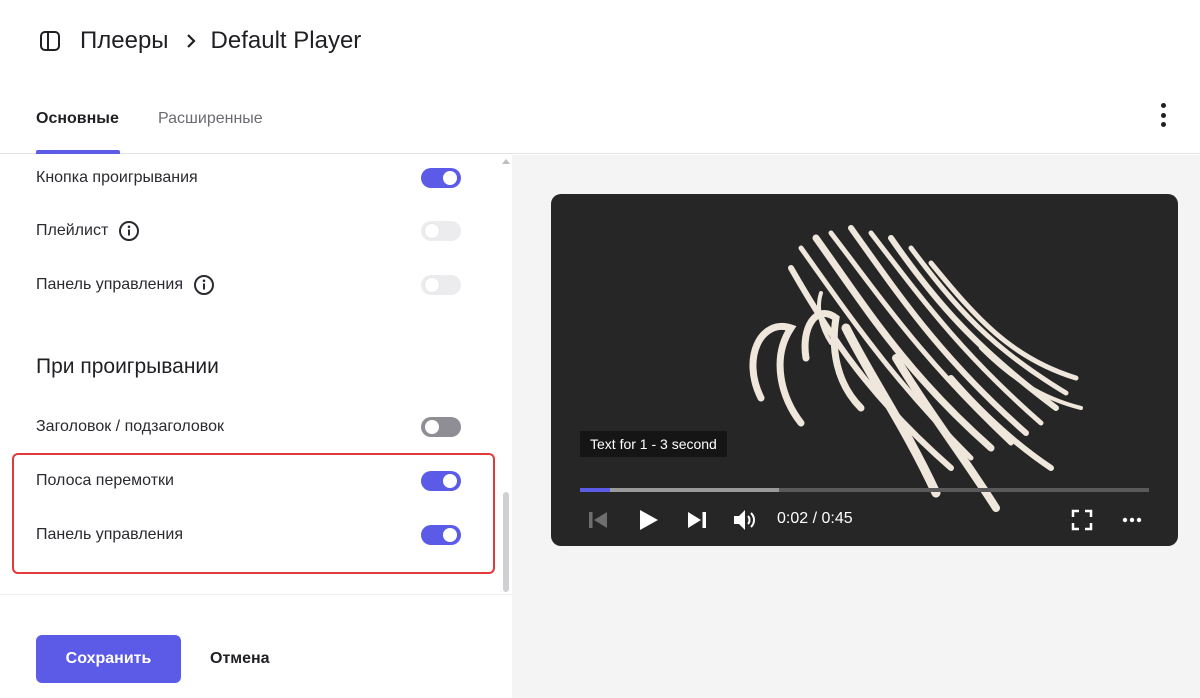 Image resolution: width=1200 pixels, height=698 pixels. Describe the element at coordinates (648, 520) in the screenshot. I see `play-icon` at that location.